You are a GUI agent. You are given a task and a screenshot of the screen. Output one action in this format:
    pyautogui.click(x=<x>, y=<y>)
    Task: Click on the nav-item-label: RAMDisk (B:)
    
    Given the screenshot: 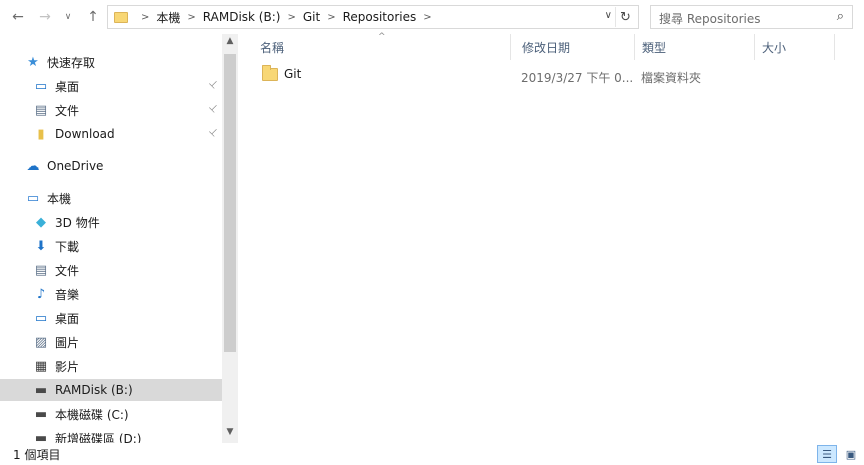 What is the action you would take?
    pyautogui.click(x=94, y=390)
    